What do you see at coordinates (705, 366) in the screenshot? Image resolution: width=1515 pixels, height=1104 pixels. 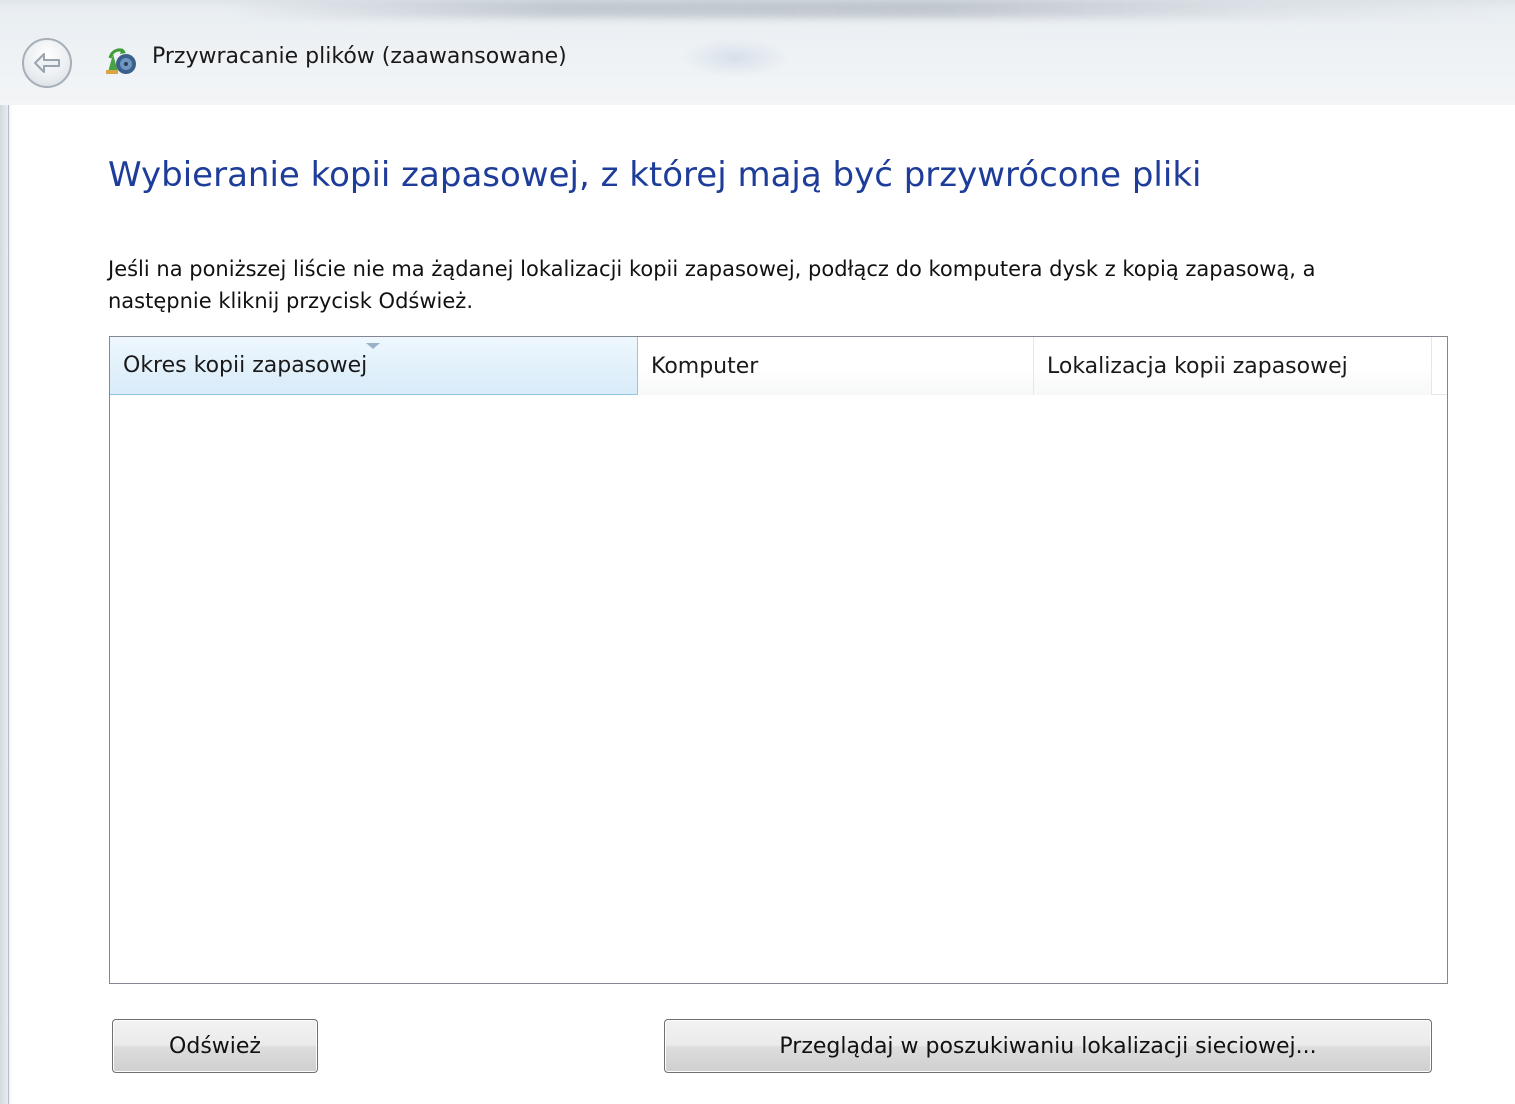 I see `column-label: Komputer` at bounding box center [705, 366].